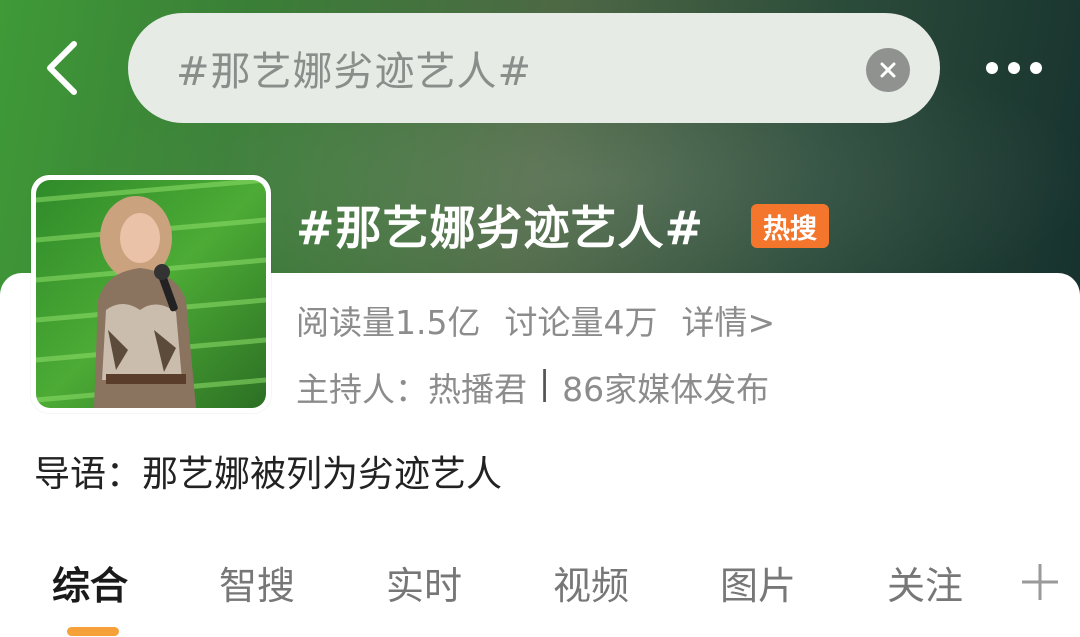 The width and height of the screenshot is (1080, 637). Describe the element at coordinates (532, 387) in the screenshot. I see `topic-host-info: 主持人：热播君 | 86家媒体发布` at that location.